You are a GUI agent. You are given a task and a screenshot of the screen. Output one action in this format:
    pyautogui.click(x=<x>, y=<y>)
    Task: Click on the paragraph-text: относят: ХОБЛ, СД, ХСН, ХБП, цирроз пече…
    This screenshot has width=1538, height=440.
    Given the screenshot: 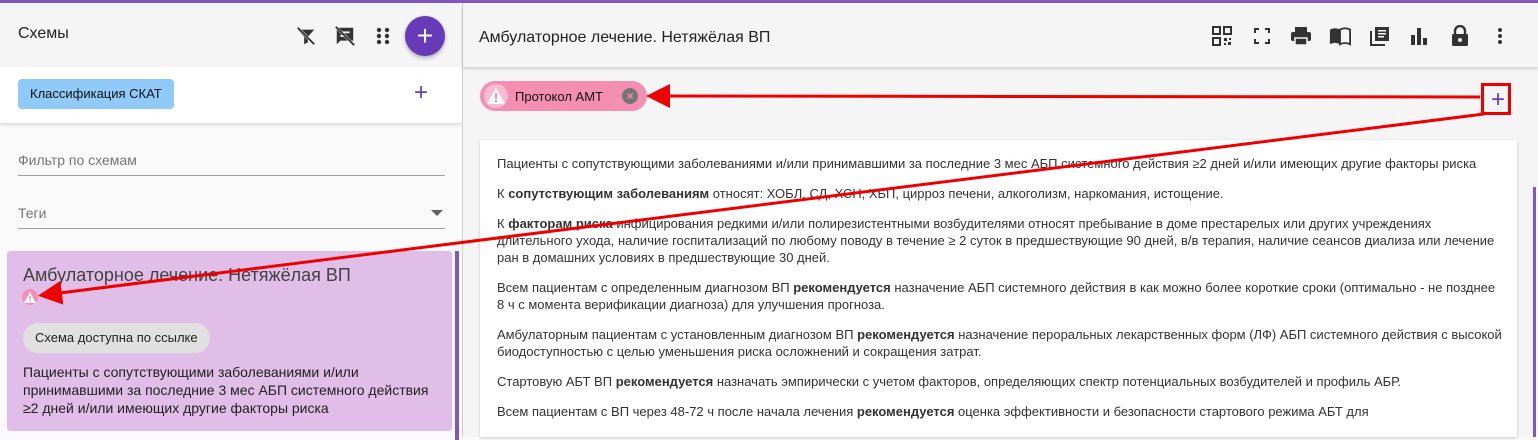 What is the action you would take?
    pyautogui.click(x=966, y=193)
    